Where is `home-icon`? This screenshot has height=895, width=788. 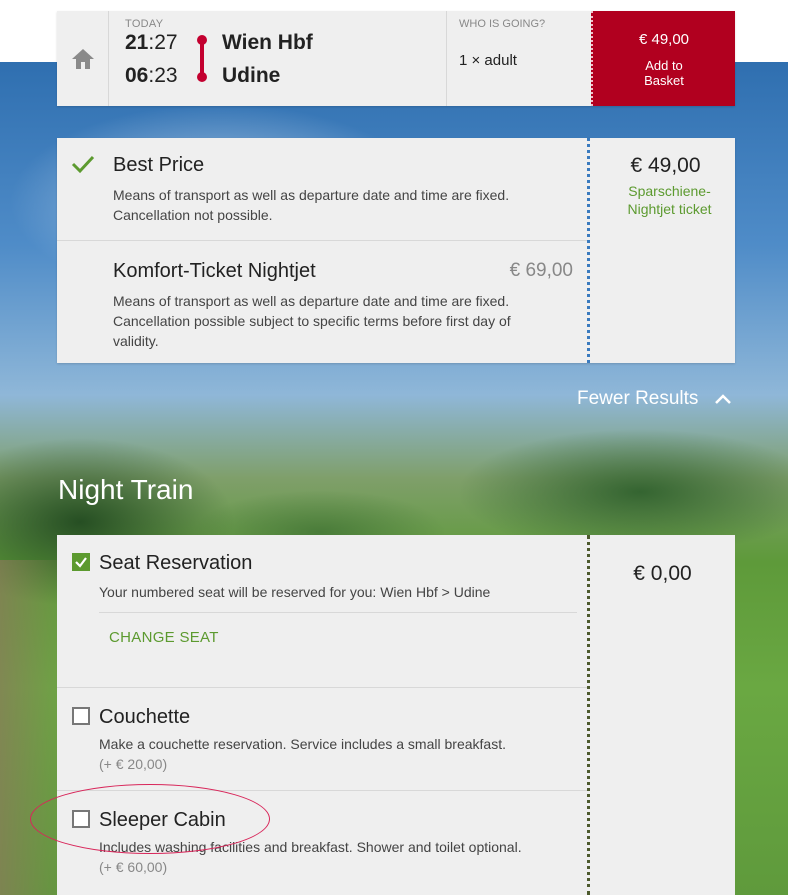
home-icon is located at coordinates (82, 58).